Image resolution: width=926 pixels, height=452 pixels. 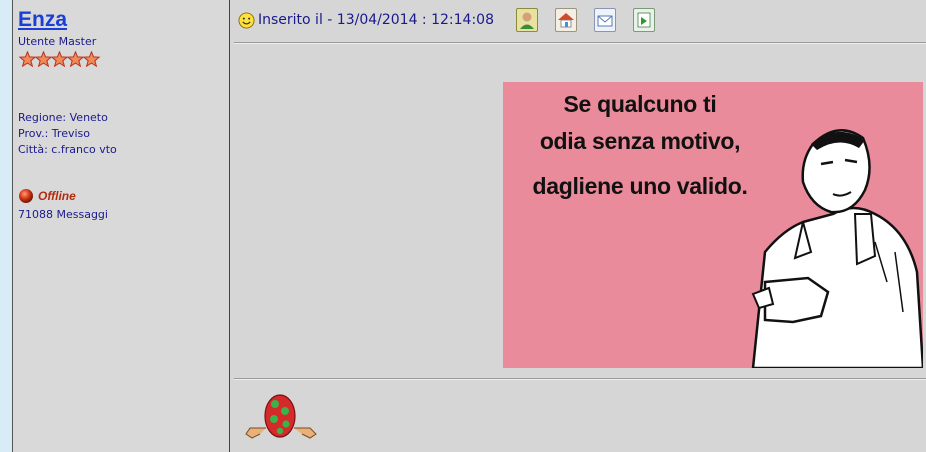 What do you see at coordinates (42, 20) in the screenshot?
I see `author-name-link: Enza` at bounding box center [42, 20].